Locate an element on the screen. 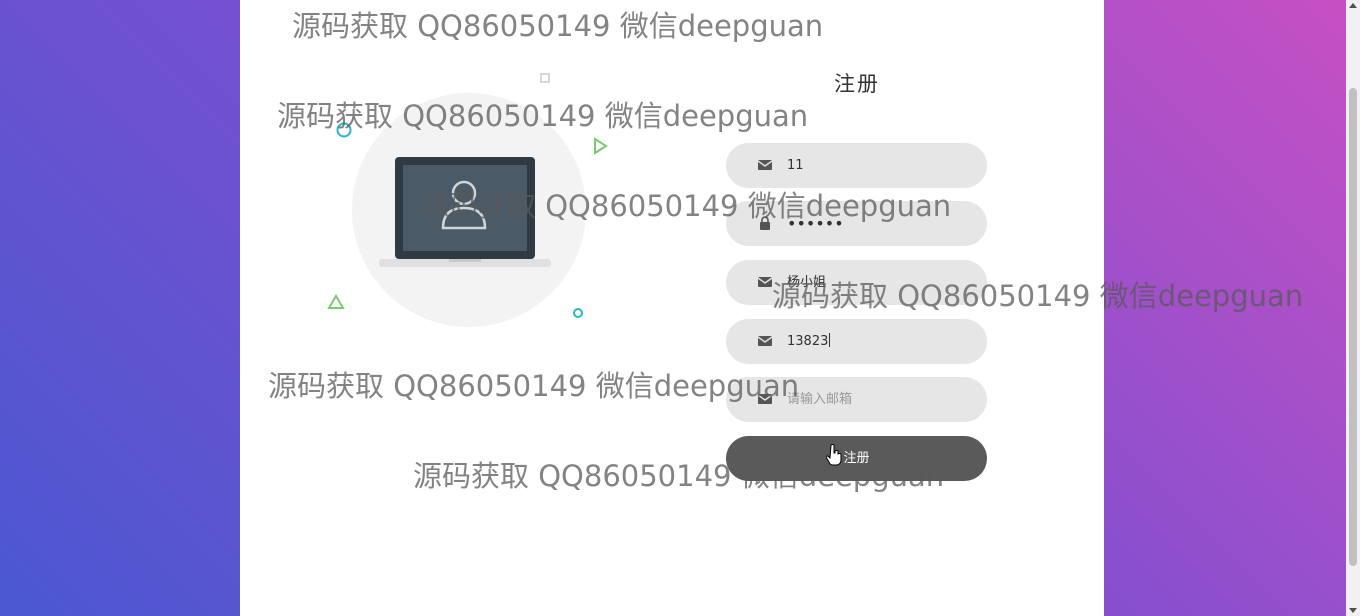  username-value: 11 is located at coordinates (795, 165).